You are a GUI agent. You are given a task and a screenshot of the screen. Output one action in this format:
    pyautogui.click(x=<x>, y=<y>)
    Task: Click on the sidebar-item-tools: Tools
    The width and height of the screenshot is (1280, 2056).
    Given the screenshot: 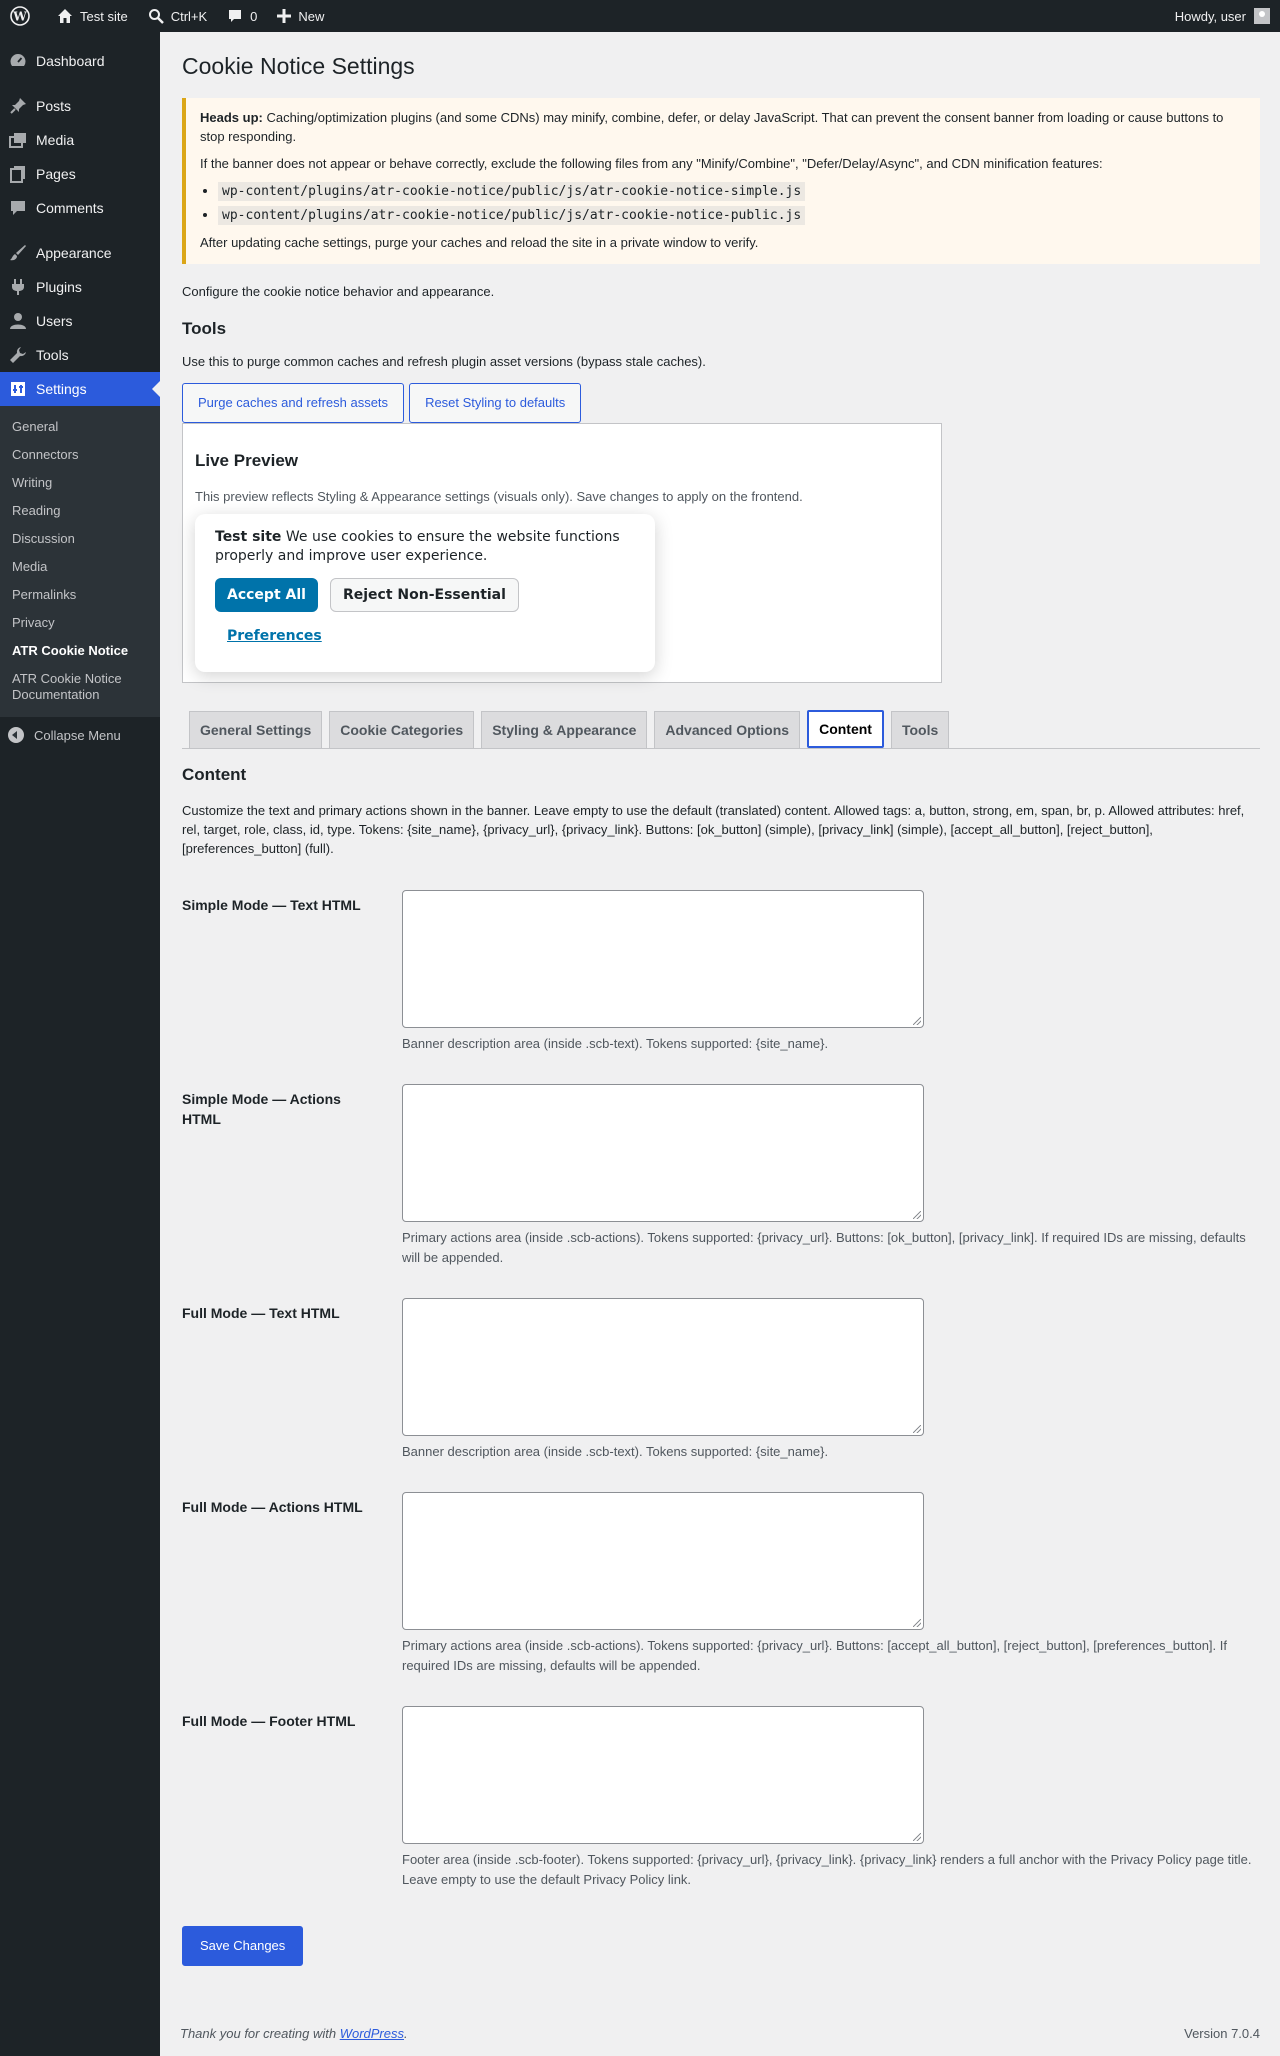 What is the action you would take?
    pyautogui.click(x=80, y=355)
    